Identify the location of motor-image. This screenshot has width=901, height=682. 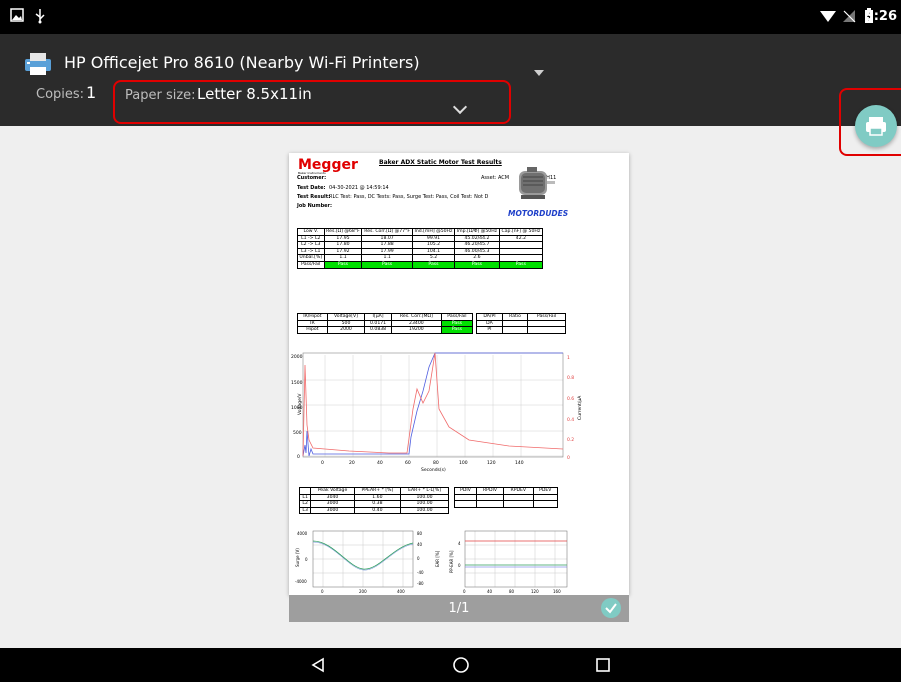
(537, 183).